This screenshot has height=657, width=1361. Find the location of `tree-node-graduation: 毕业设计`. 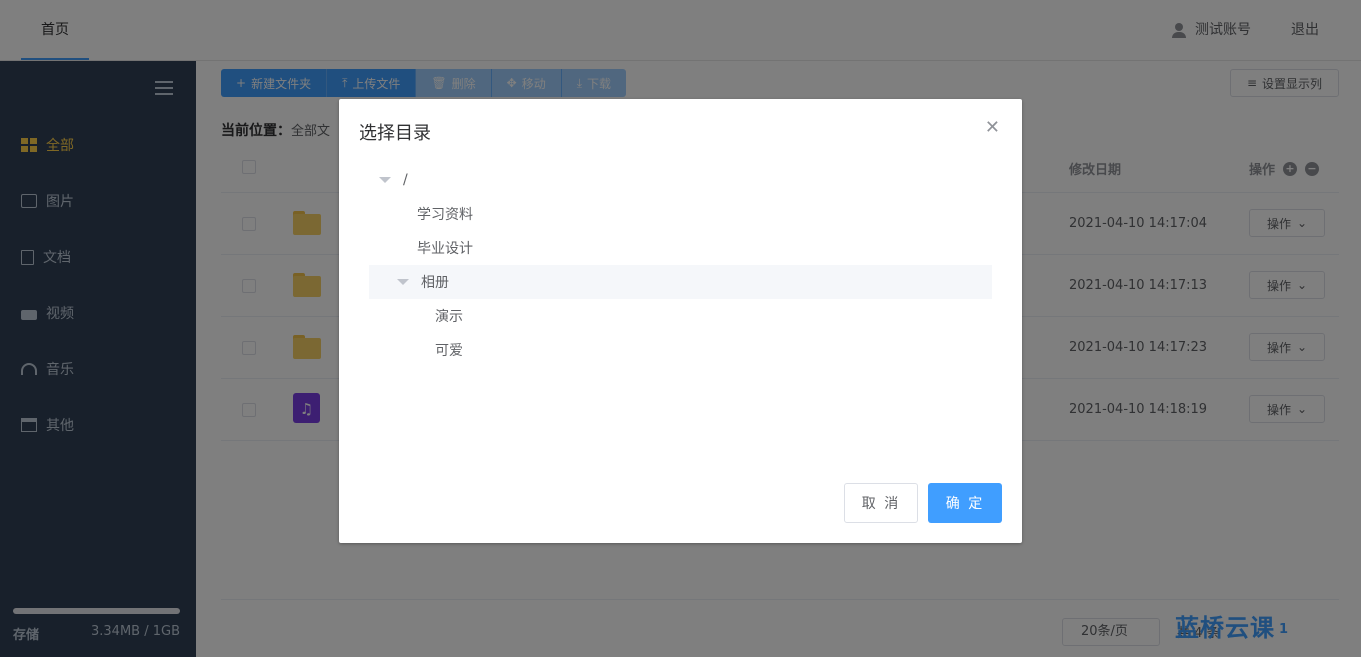

tree-node-graduation: 毕业设计 is located at coordinates (680, 248).